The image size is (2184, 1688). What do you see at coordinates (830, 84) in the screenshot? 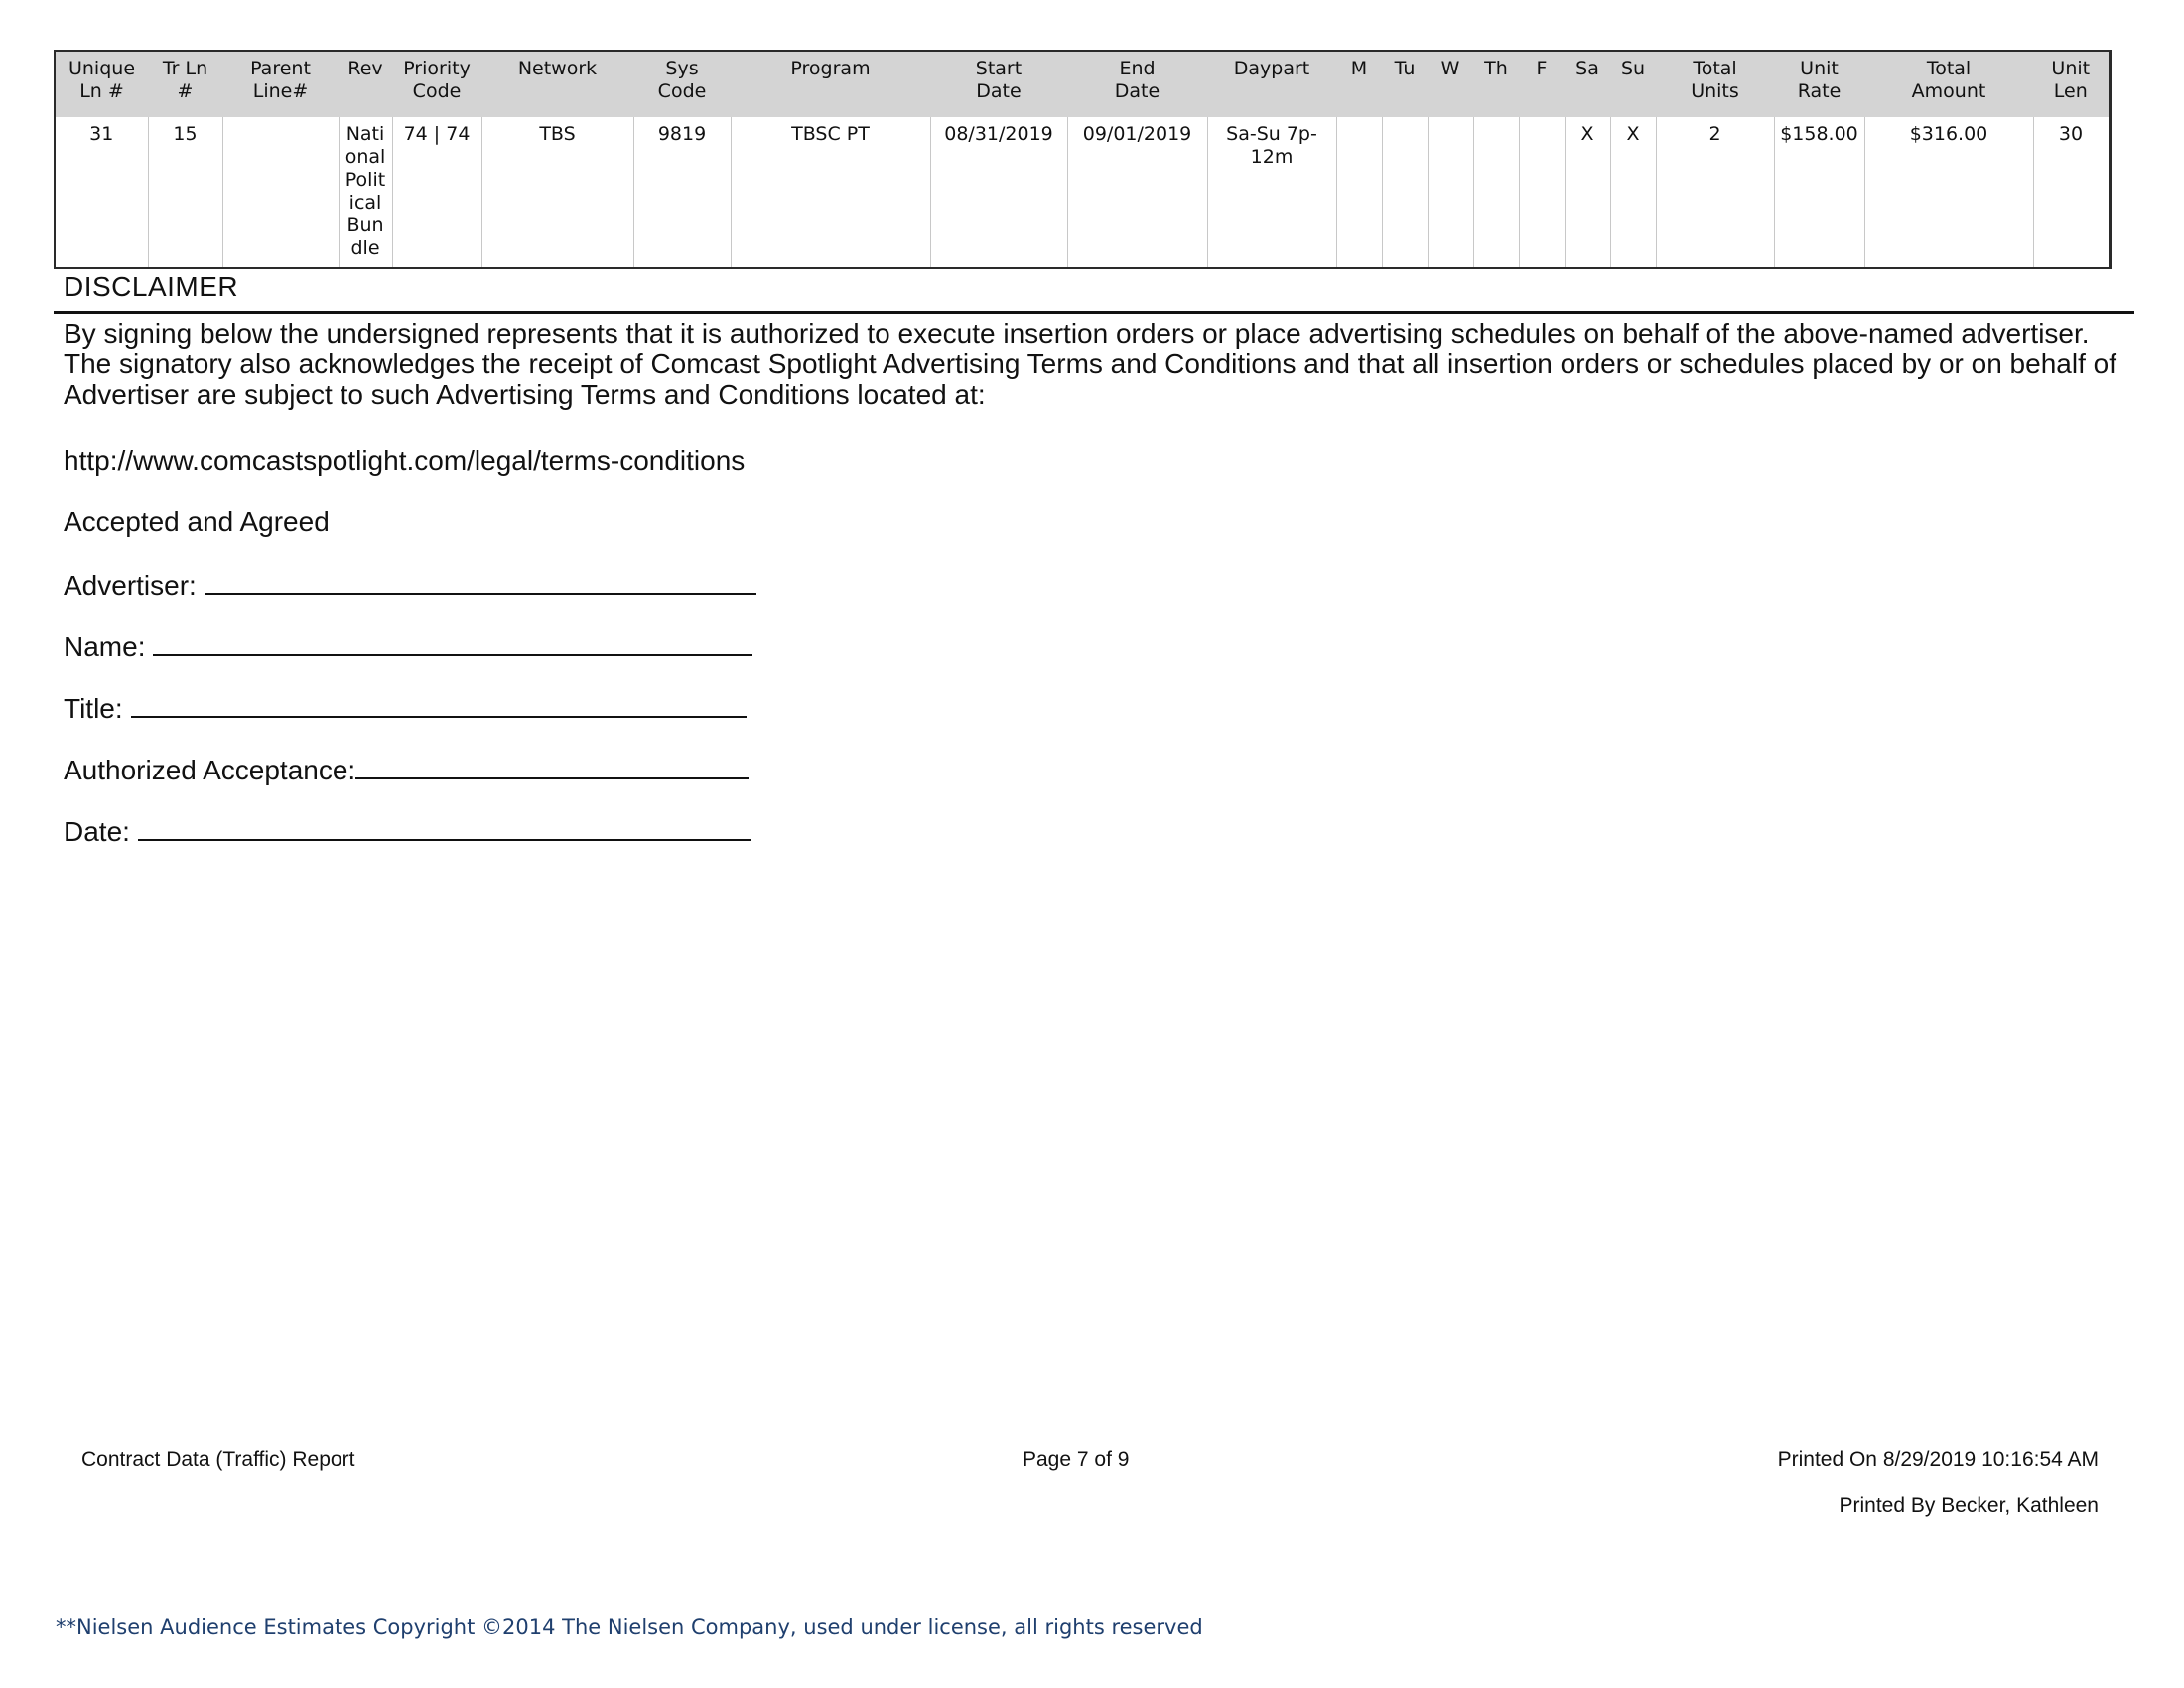
I see `column-header: Program` at bounding box center [830, 84].